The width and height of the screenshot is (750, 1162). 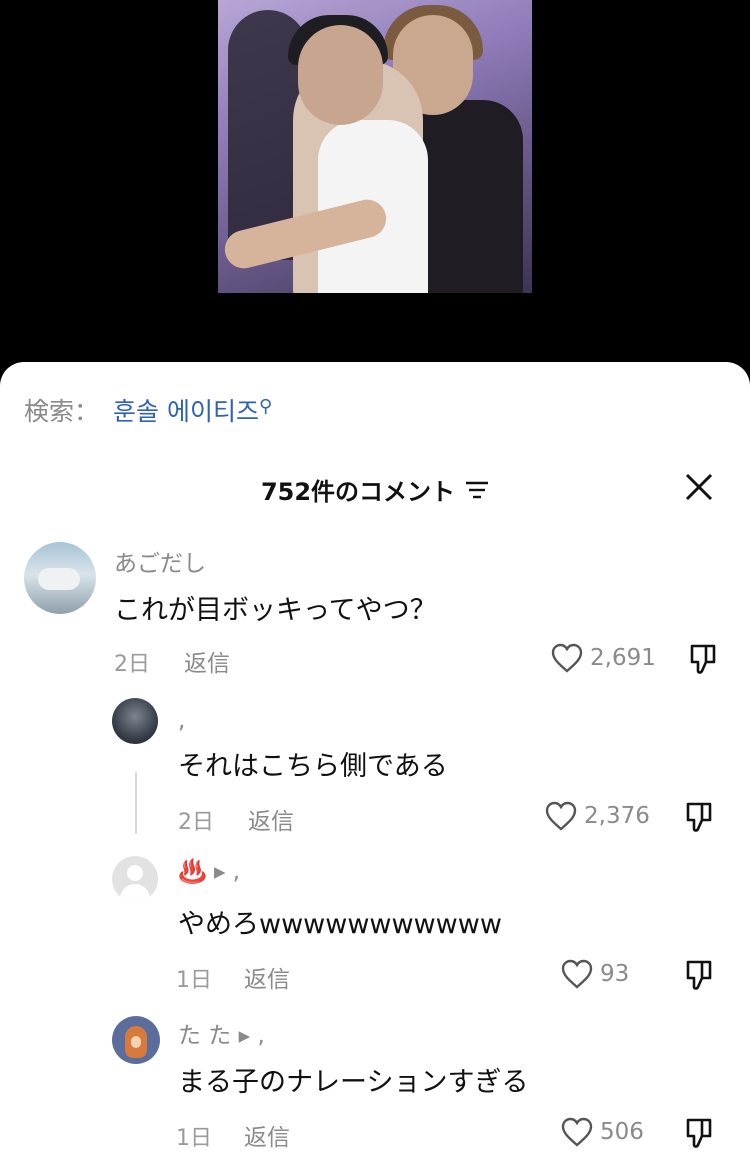 What do you see at coordinates (275, 610) in the screenshot?
I see `comment-text: これが目ボッキってやつ？` at bounding box center [275, 610].